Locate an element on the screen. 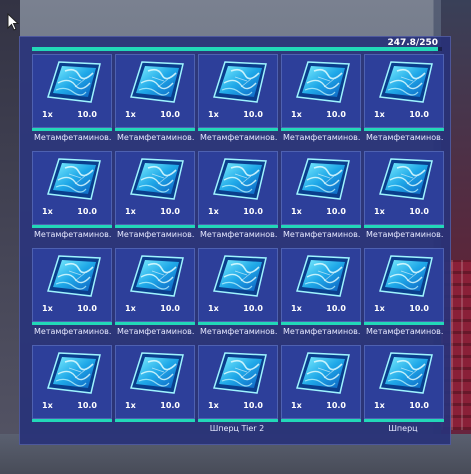 The width and height of the screenshot is (471, 474). background-left-wall is located at coordinates (10, 237).